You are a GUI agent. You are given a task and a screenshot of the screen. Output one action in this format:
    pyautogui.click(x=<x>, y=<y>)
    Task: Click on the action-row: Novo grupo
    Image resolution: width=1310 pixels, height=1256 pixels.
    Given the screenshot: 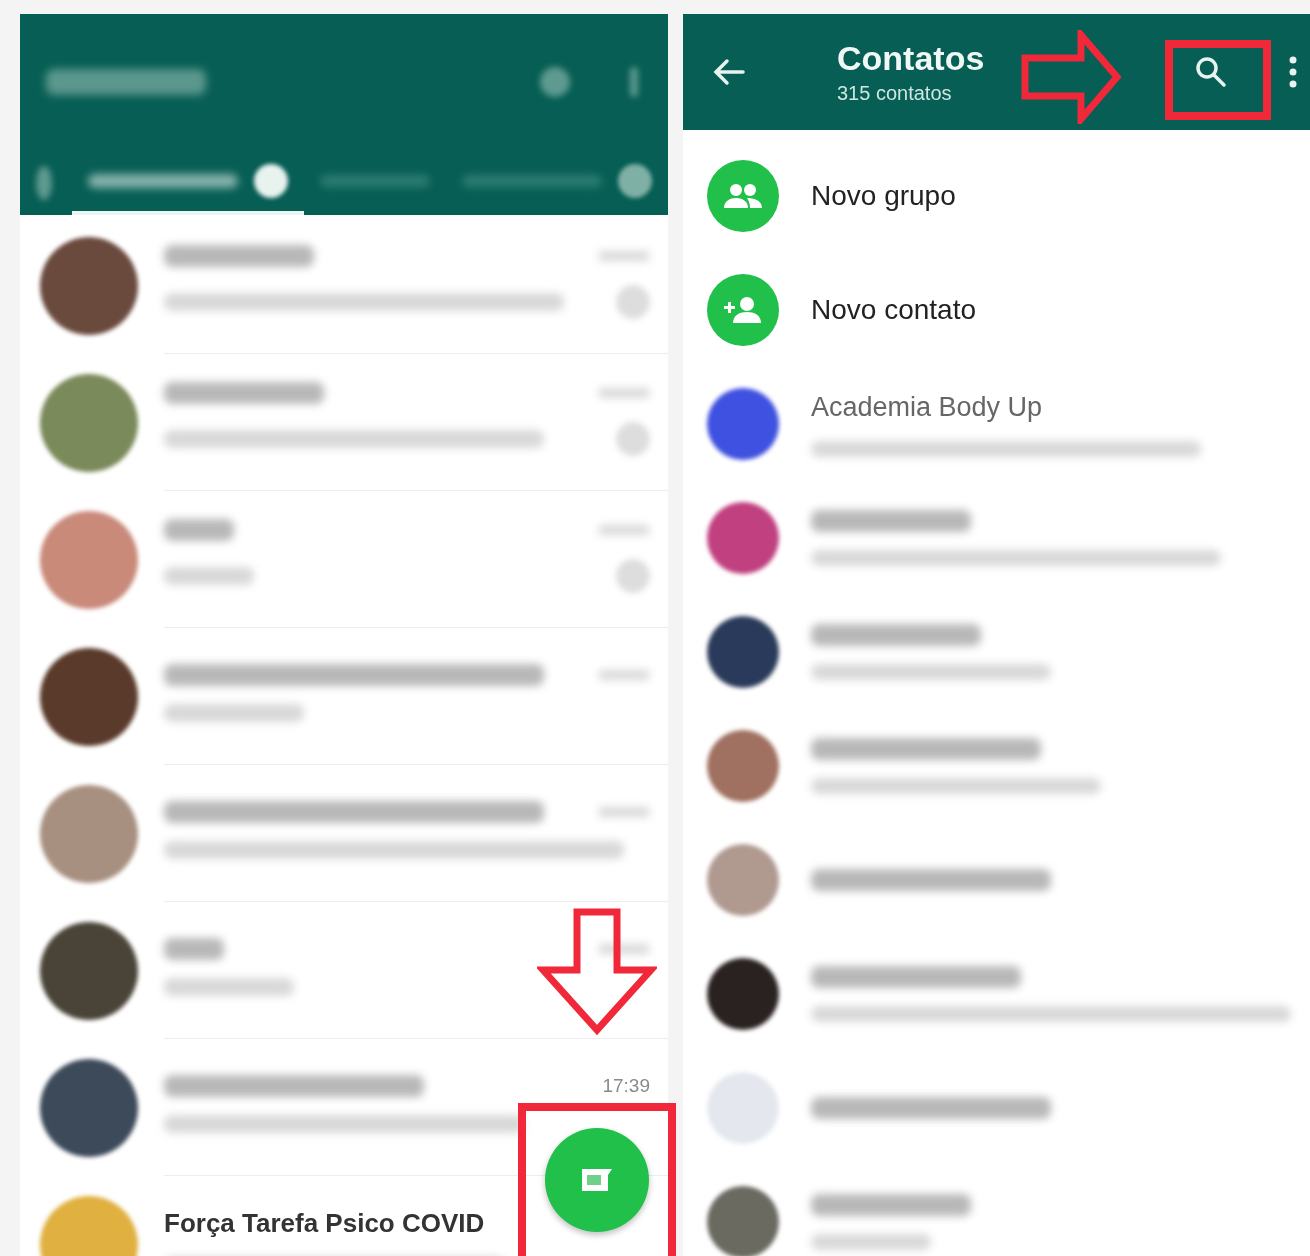 What is the action you would take?
    pyautogui.click(x=996, y=196)
    